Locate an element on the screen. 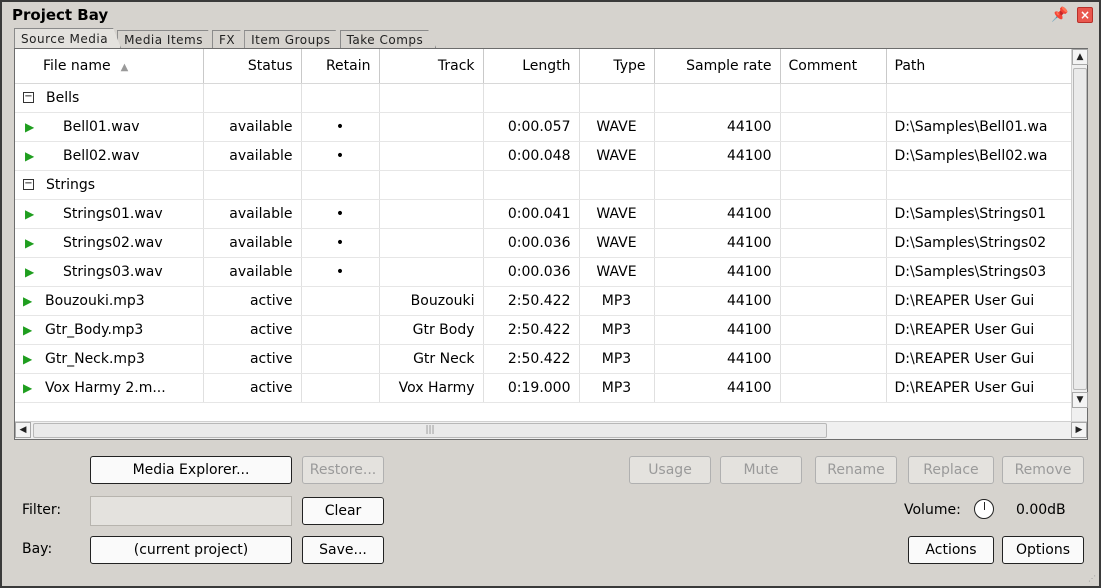  column-header-sample-rate: Sample rate is located at coordinates (717, 66).